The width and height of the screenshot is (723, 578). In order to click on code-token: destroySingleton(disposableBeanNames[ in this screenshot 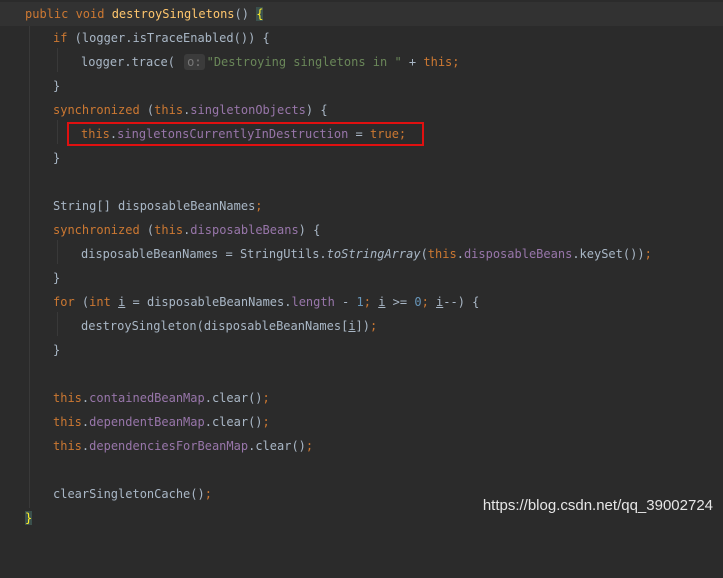, I will do `click(215, 326)`.